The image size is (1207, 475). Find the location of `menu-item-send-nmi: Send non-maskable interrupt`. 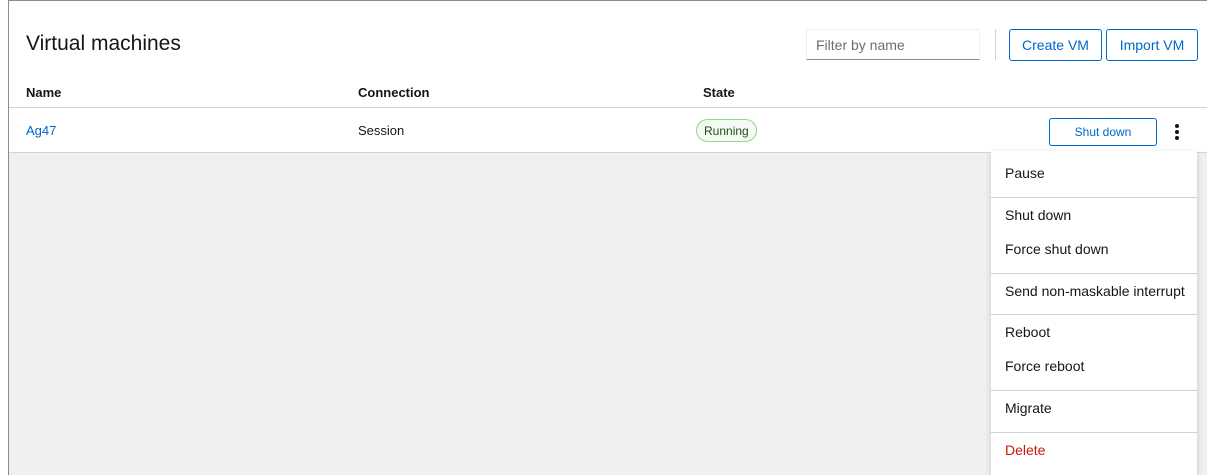

menu-item-send-nmi: Send non-maskable interrupt is located at coordinates (1094, 291).